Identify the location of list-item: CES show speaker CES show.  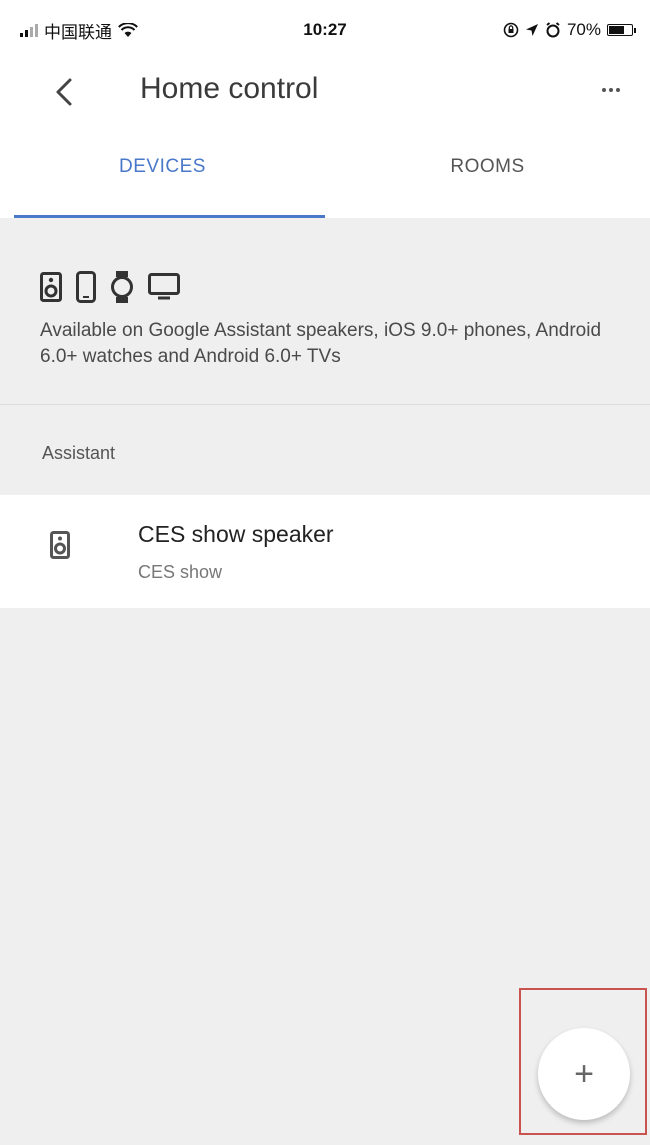
(325, 551).